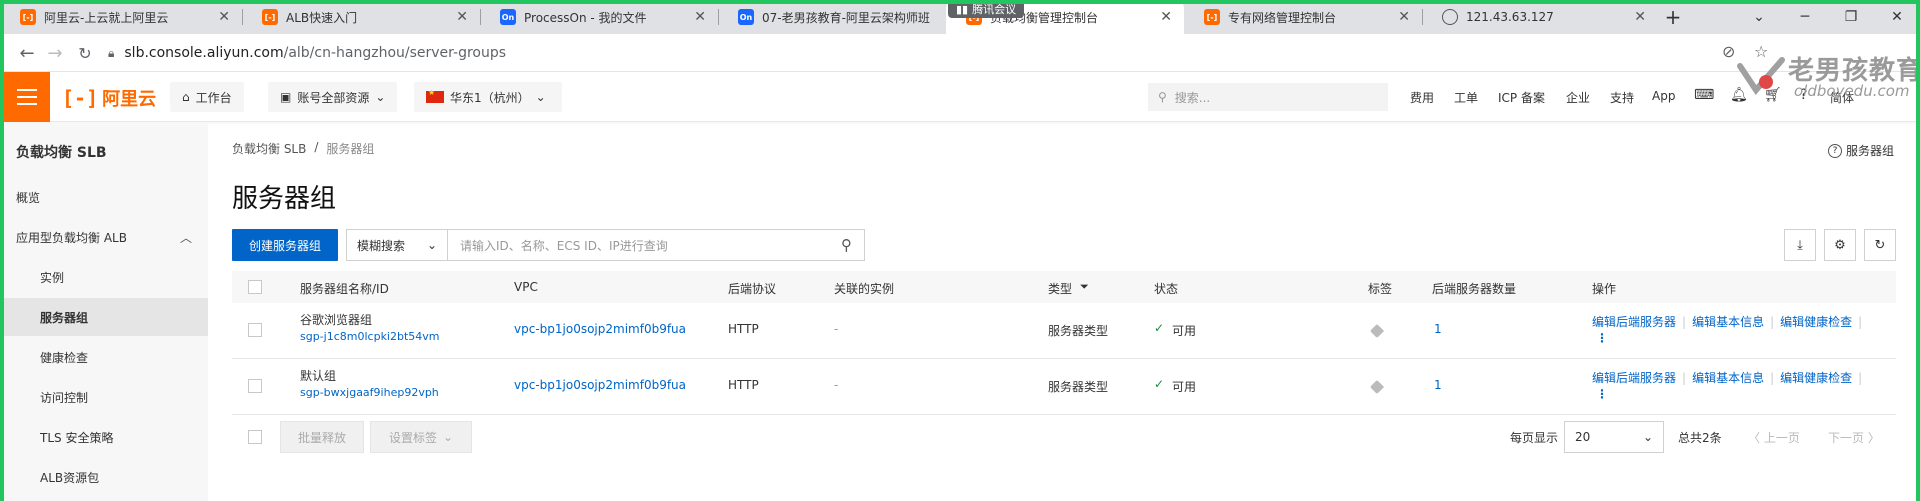  I want to click on lock-icon: 🔒︎, so click(111, 52).